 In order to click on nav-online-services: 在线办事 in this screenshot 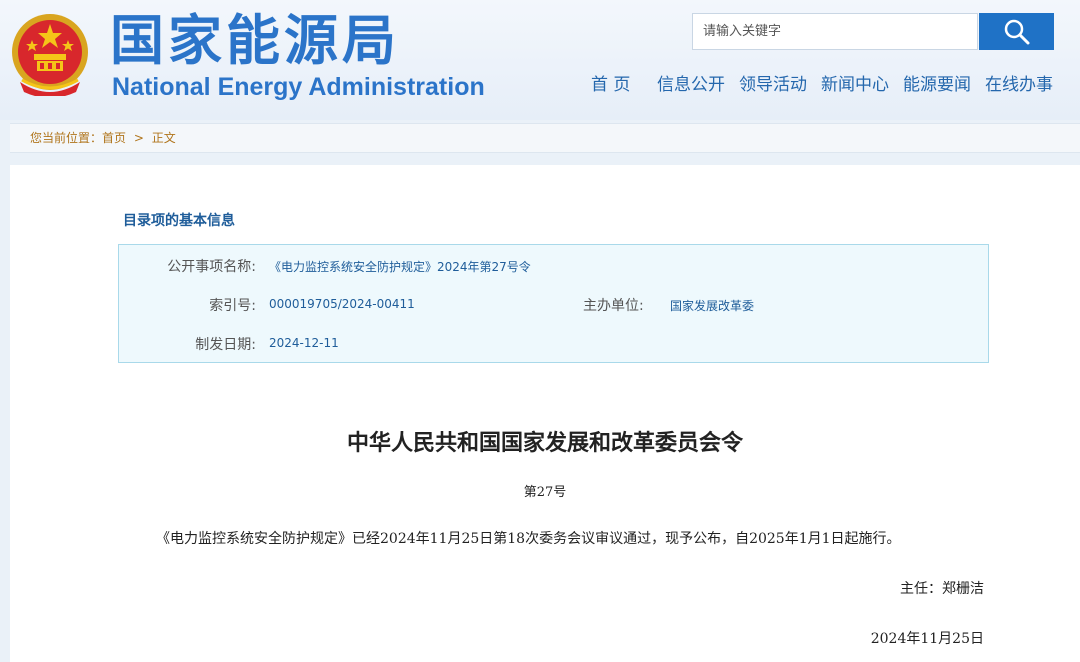, I will do `click(1019, 85)`.